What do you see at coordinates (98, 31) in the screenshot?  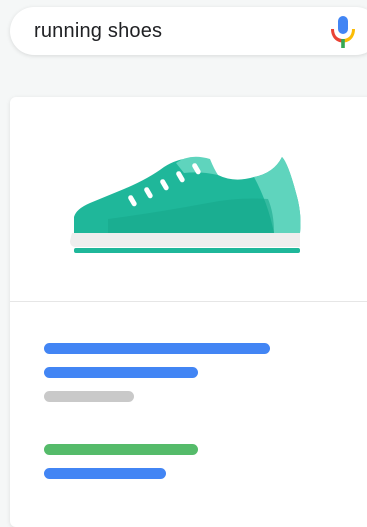 I see `search-input: running shoes` at bounding box center [98, 31].